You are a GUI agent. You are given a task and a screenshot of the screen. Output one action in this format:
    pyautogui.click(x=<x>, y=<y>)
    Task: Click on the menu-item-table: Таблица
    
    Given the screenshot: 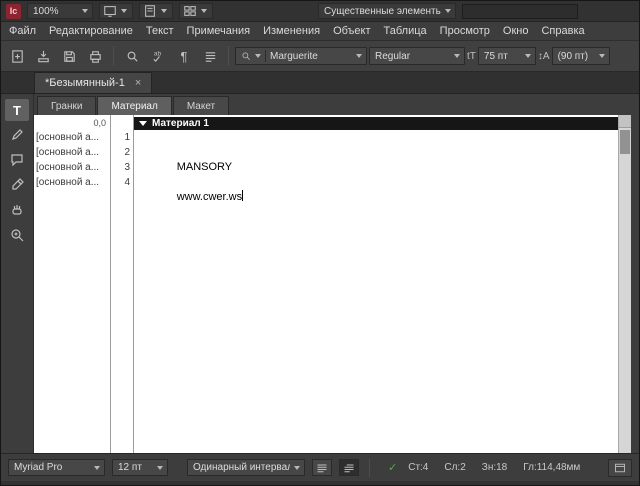 What is the action you would take?
    pyautogui.click(x=405, y=31)
    